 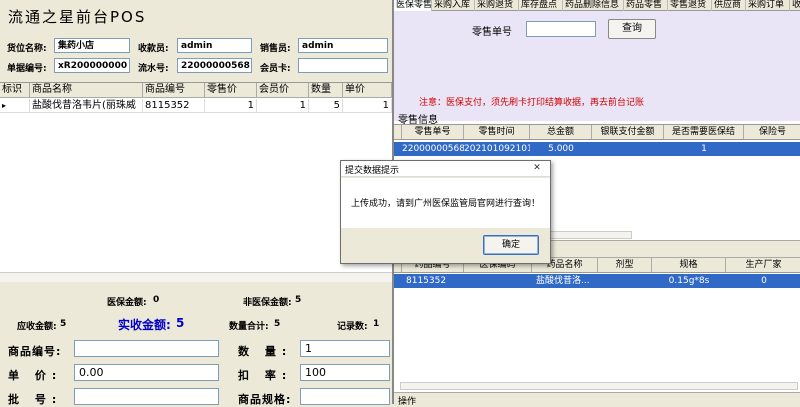 I want to click on detail-col-form: 剂型, so click(x=625, y=265).